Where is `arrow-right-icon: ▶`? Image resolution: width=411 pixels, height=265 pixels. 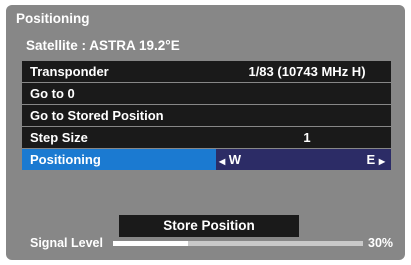
arrow-right-icon: ▶ is located at coordinates (381, 161).